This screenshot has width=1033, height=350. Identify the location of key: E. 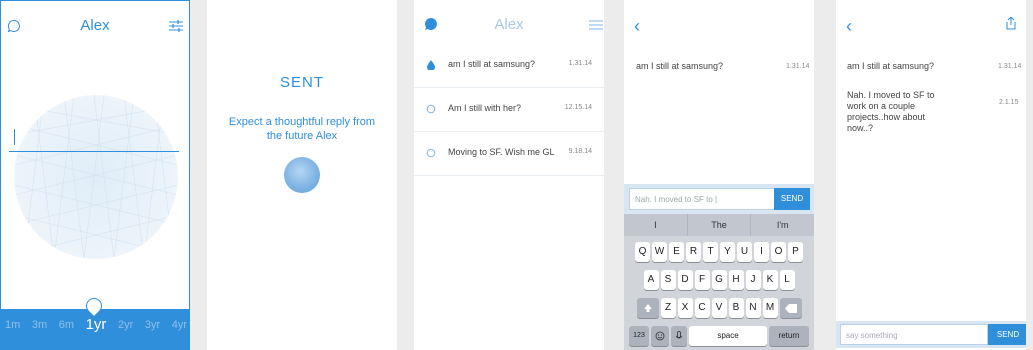
(676, 252).